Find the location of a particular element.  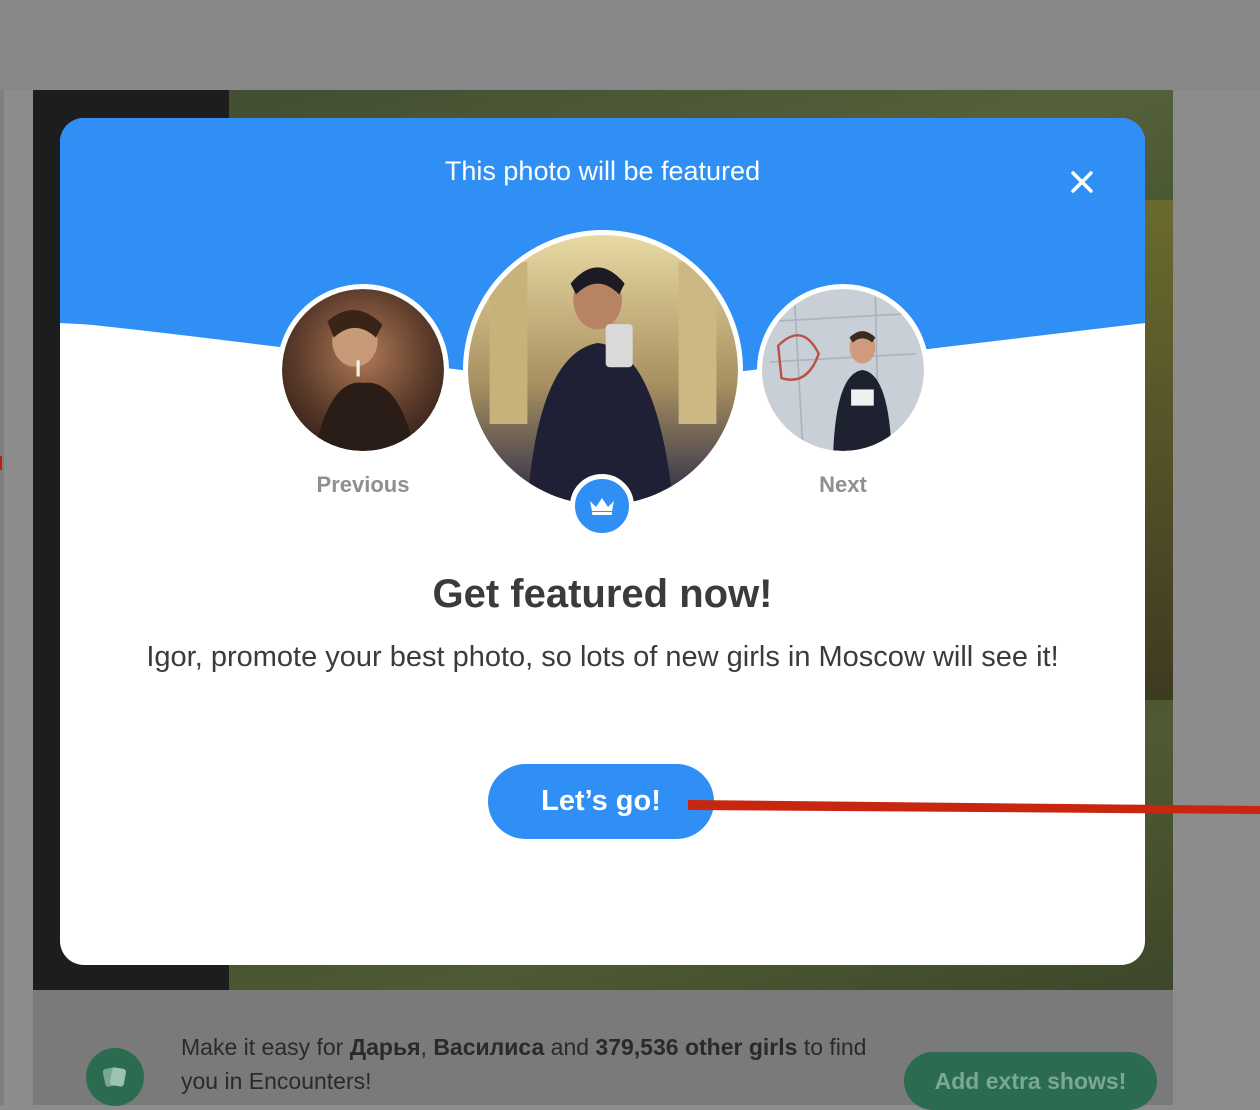

crown-badge is located at coordinates (602, 506).